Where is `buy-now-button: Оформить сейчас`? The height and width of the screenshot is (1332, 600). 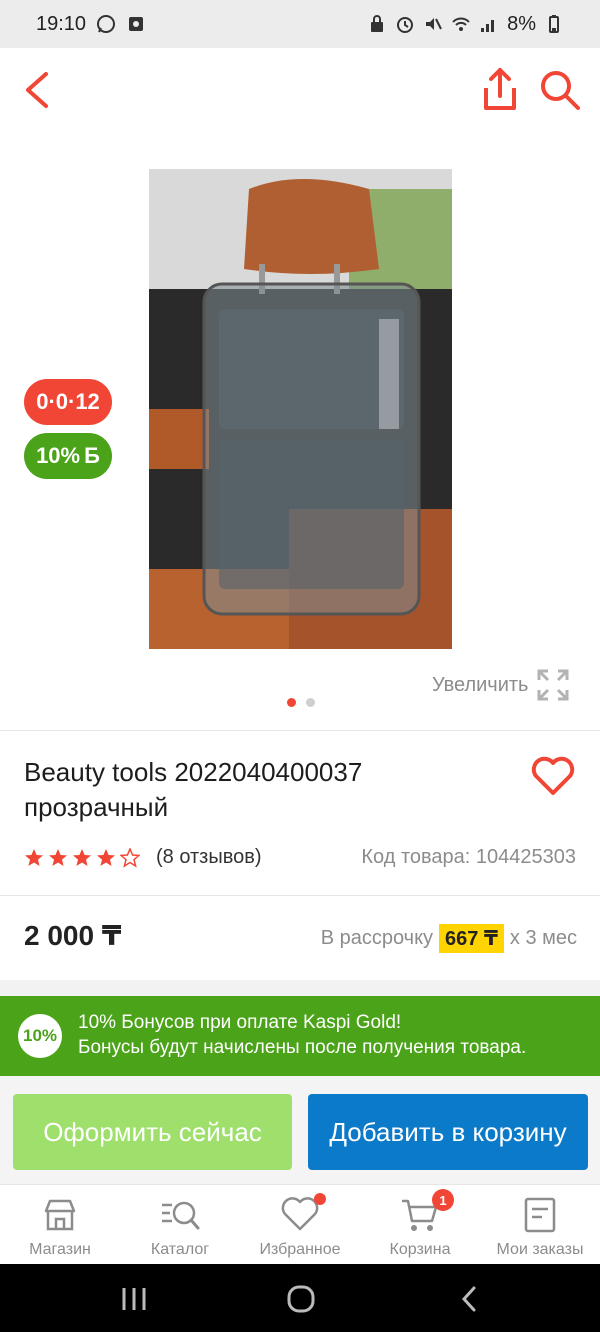 buy-now-button: Оформить сейчас is located at coordinates (152, 1132).